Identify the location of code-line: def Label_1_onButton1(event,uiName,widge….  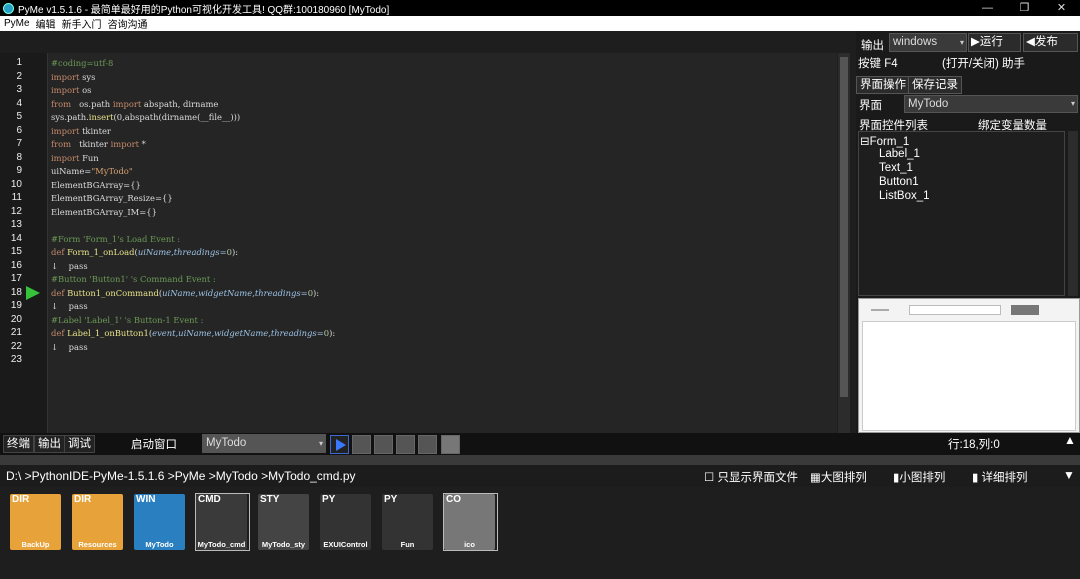
(193, 333).